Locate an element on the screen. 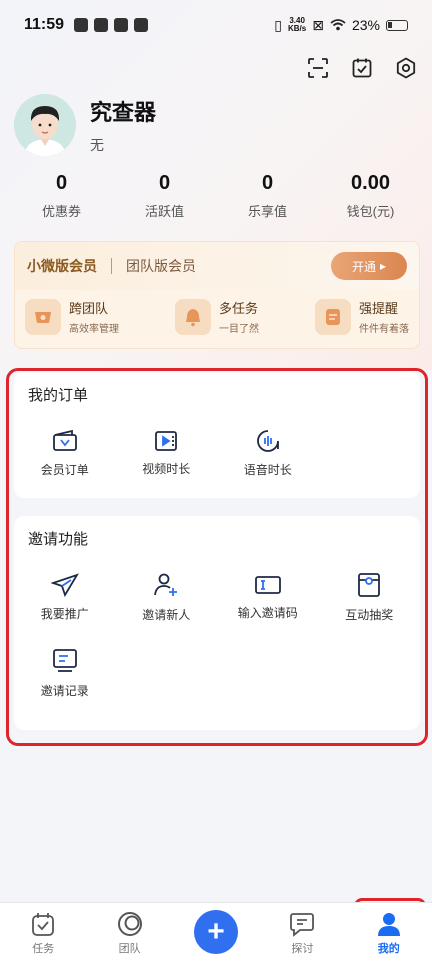  chat-icon is located at coordinates (302, 925).